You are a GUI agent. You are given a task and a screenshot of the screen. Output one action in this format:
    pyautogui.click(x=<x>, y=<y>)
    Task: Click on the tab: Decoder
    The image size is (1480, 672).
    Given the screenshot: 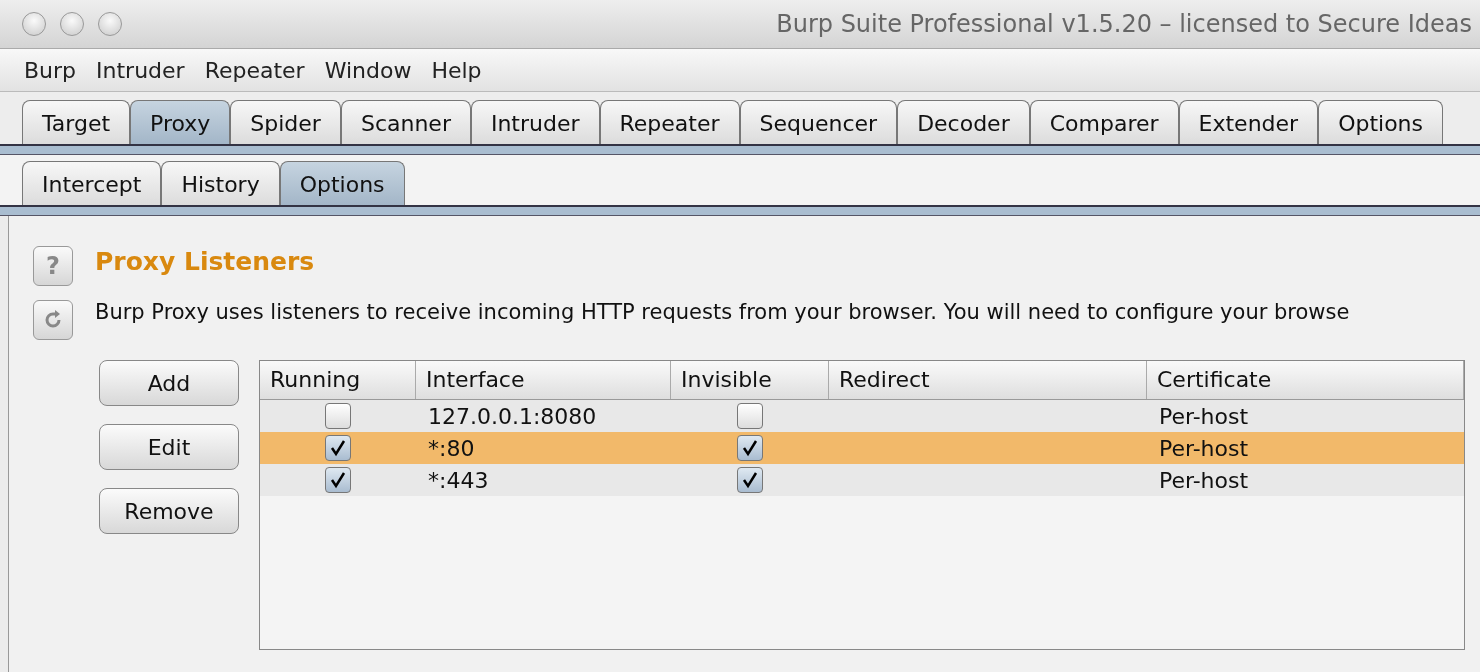 What is the action you would take?
    pyautogui.click(x=963, y=122)
    